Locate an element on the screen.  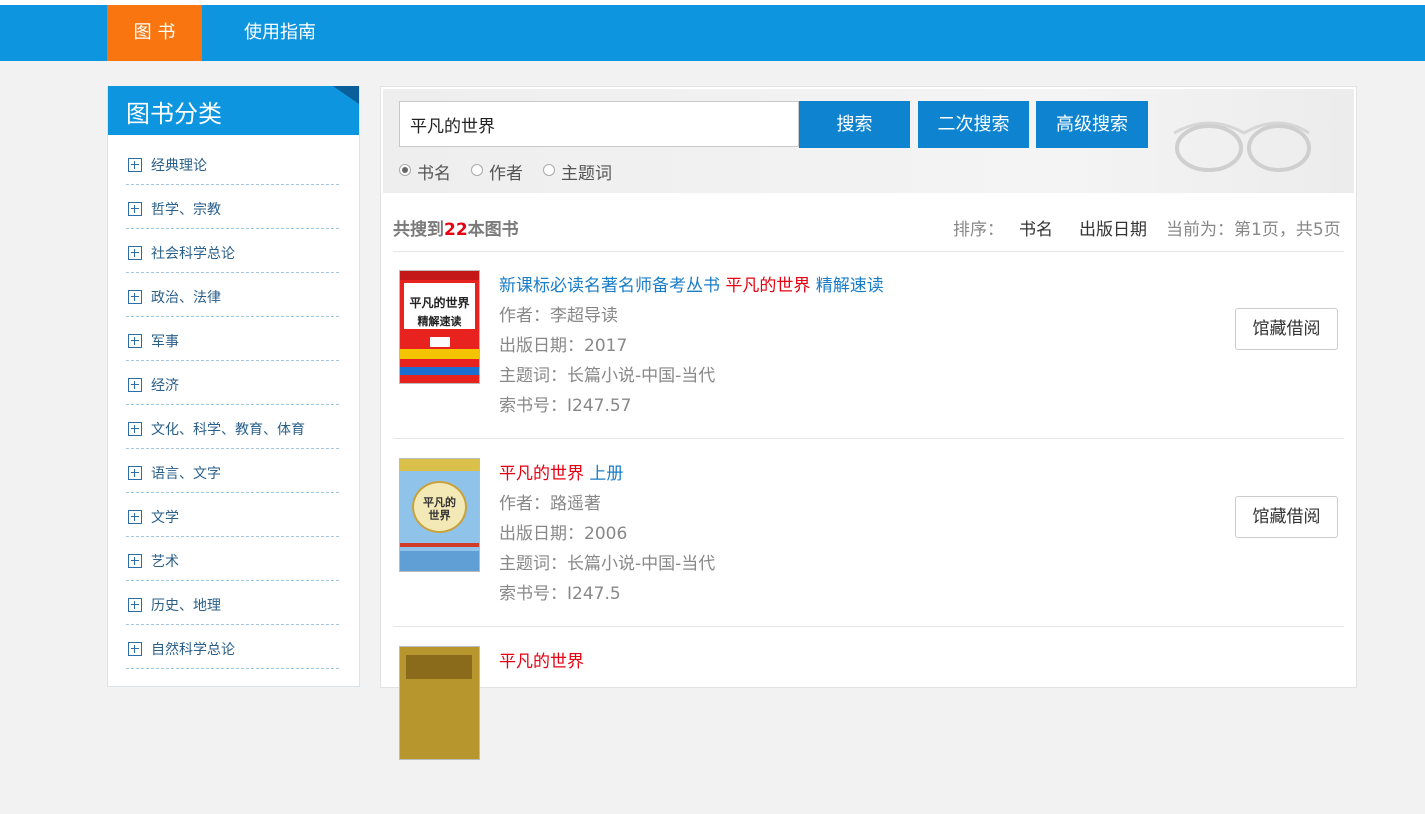
search-area: 搜索 二次搜索 高级搜索 书名 作者 主题词 is located at coordinates (868, 141).